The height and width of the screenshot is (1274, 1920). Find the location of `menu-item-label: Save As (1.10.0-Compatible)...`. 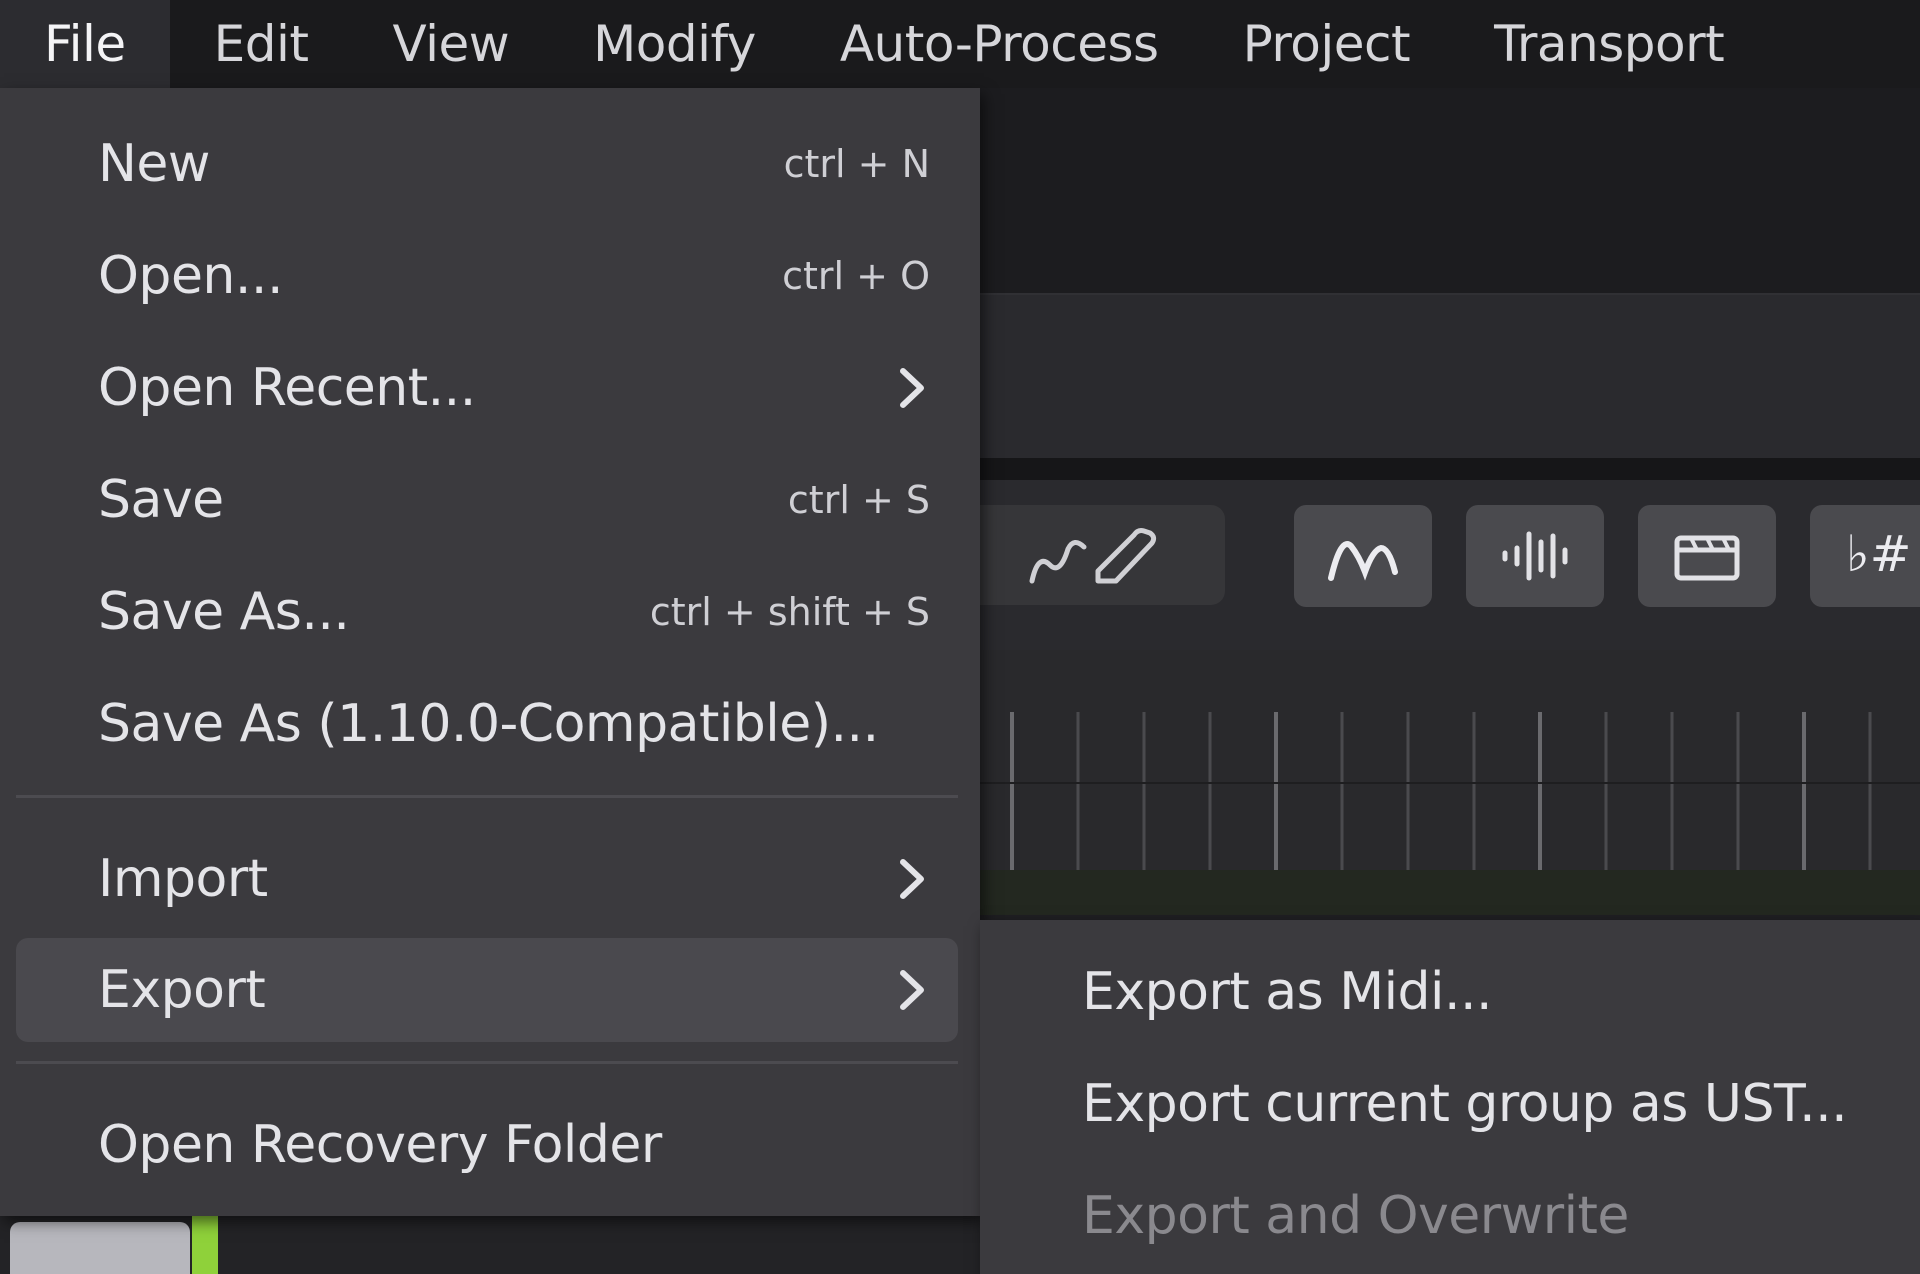

menu-item-label: Save As (1.10.0-Compatible)... is located at coordinates (488, 724).